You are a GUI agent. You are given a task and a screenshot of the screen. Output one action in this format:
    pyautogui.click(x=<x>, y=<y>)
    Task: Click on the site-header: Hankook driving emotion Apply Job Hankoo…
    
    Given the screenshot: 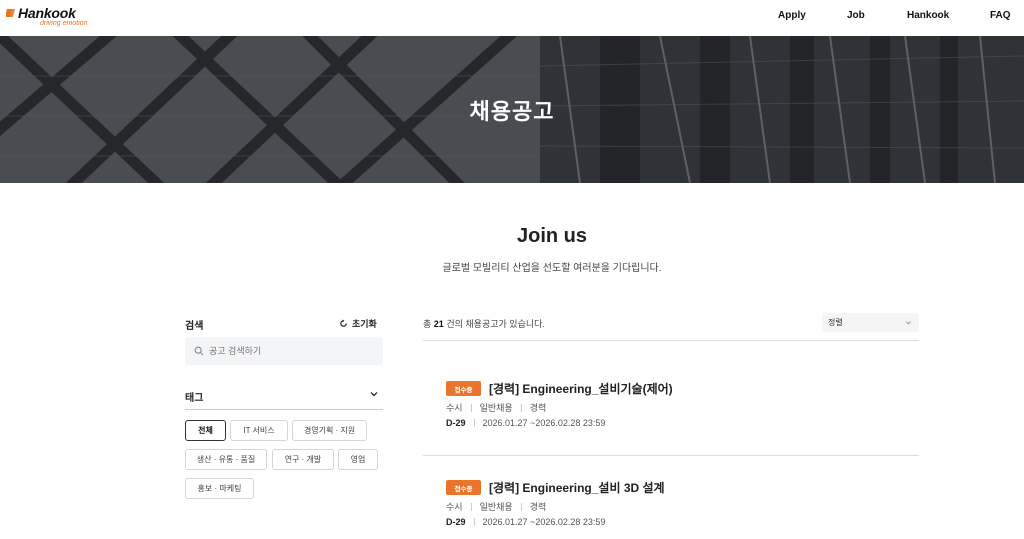 What is the action you would take?
    pyautogui.click(x=512, y=18)
    